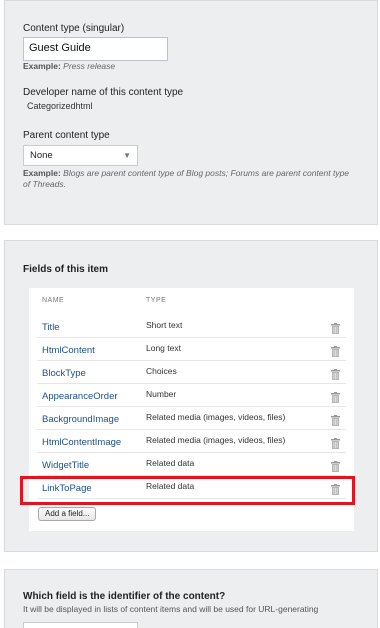 The width and height of the screenshot is (380, 628). What do you see at coordinates (80, 155) in the screenshot?
I see `parent-type-select: None ▼` at bounding box center [80, 155].